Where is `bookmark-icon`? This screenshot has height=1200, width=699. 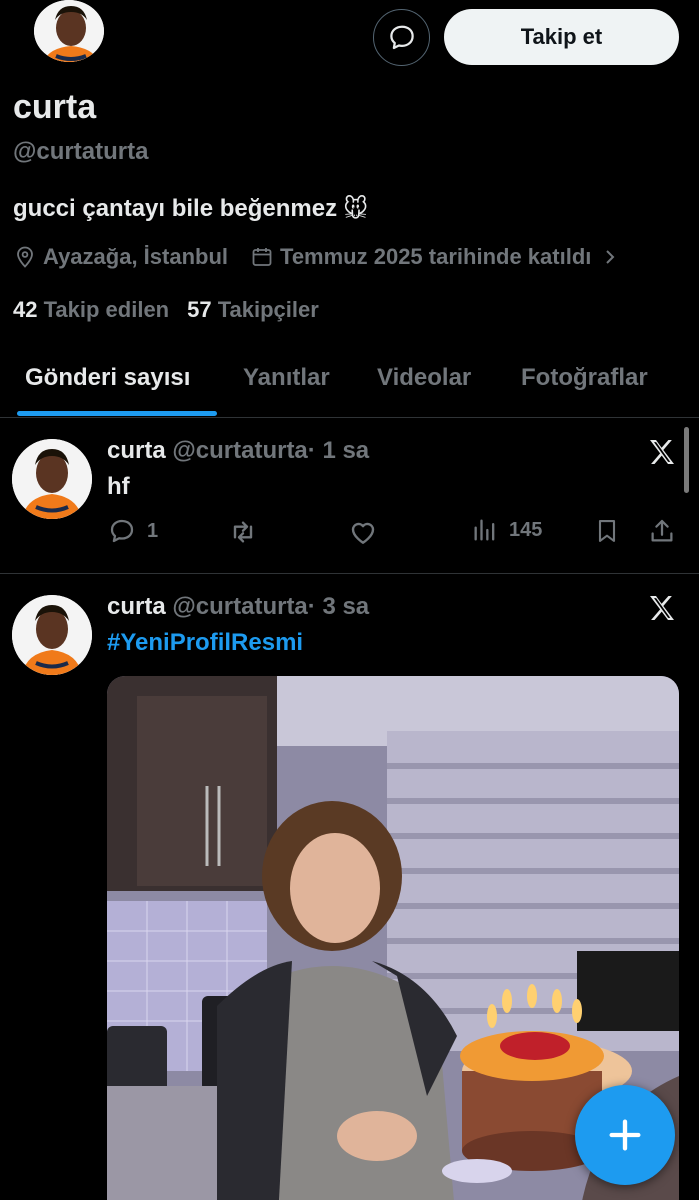
bookmark-icon is located at coordinates (607, 531).